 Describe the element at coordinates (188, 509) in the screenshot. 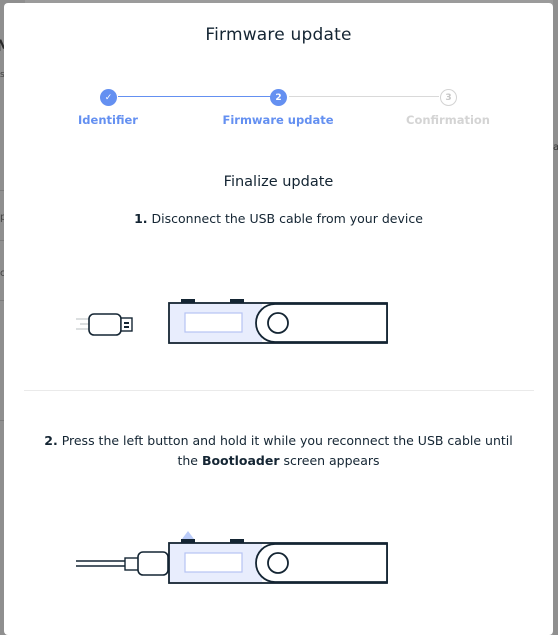

I see `press-indicator-icon` at that location.